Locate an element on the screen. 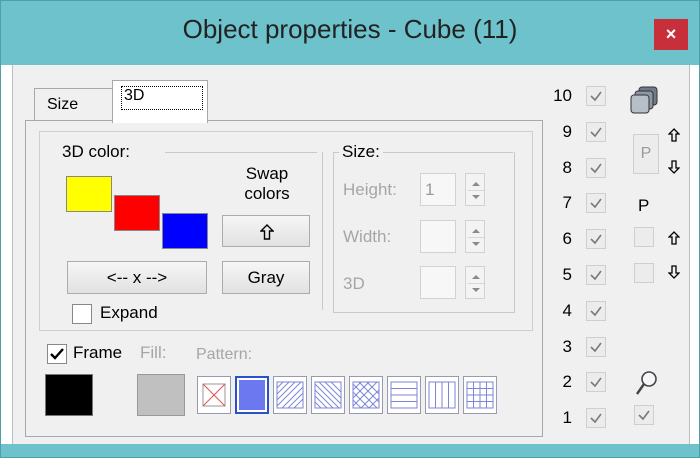 This screenshot has width=700, height=458. close-icon: × is located at coordinates (671, 34).